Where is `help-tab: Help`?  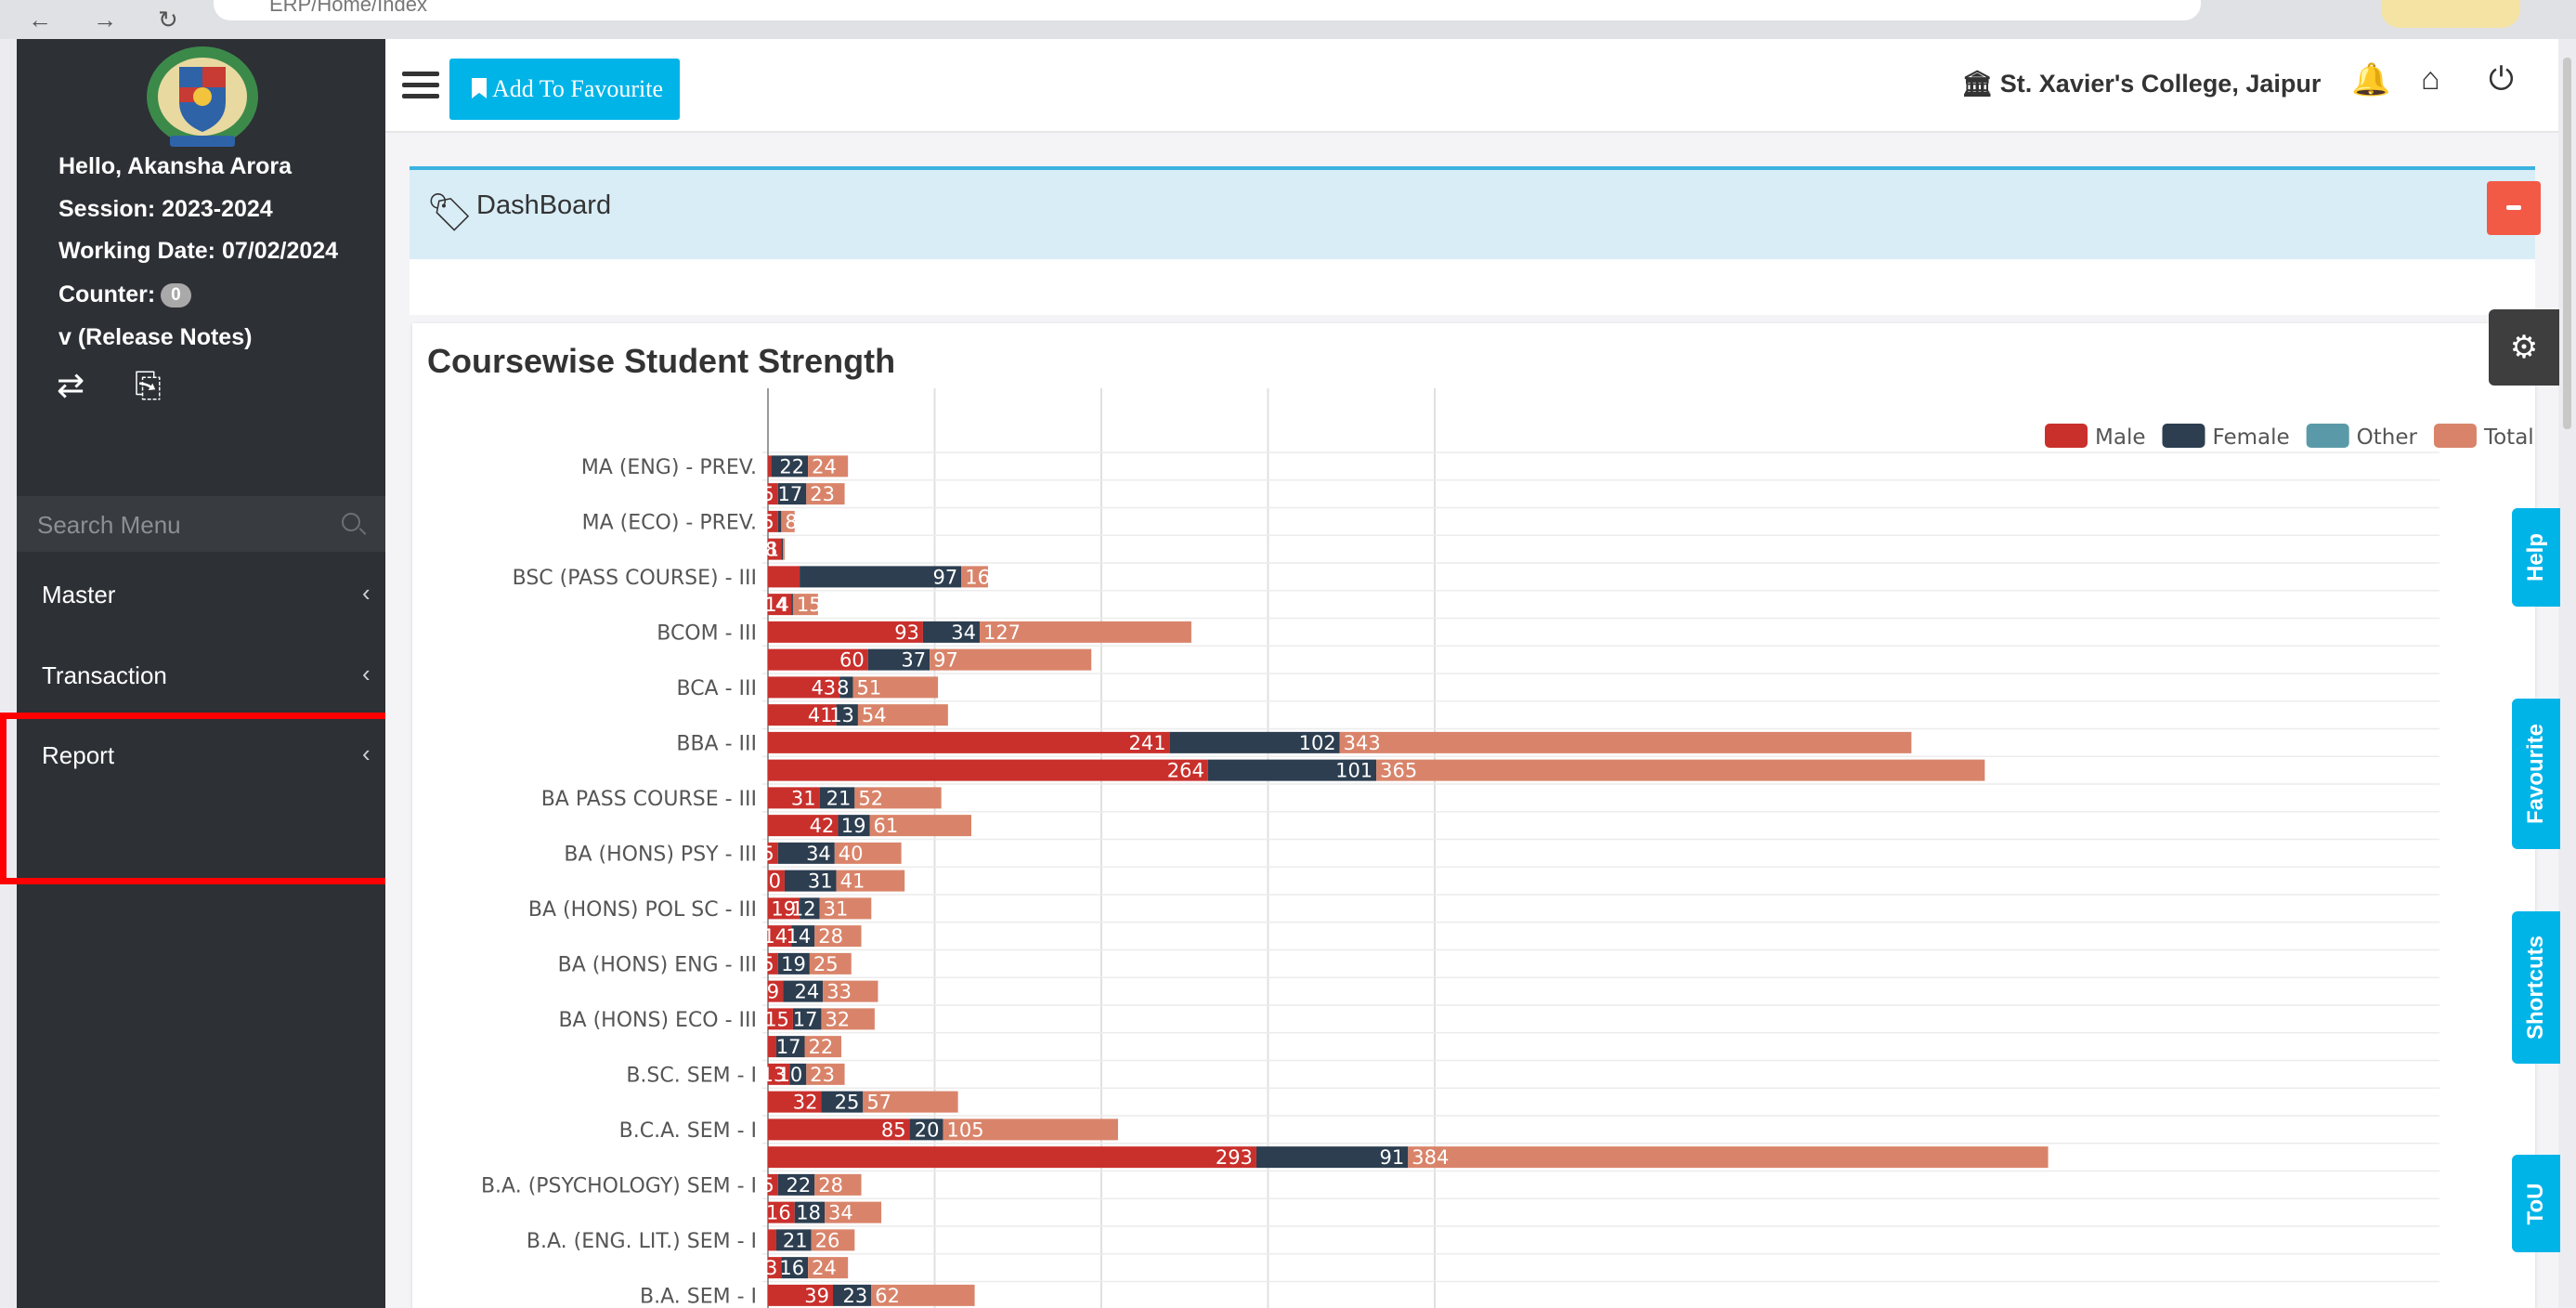 help-tab: Help is located at coordinates (2536, 557).